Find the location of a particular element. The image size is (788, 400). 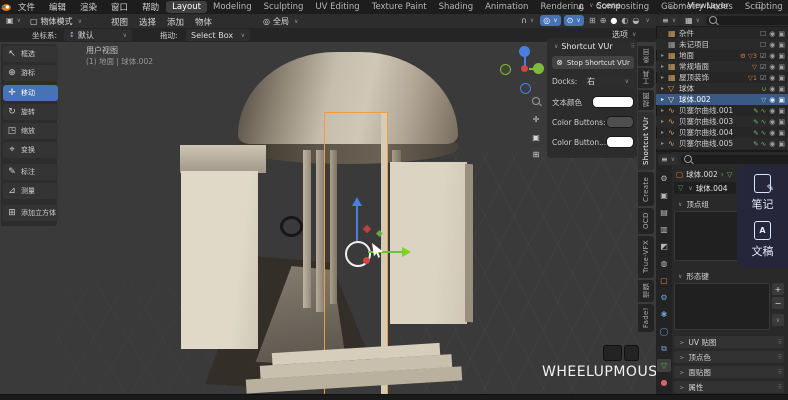

tool-scale: ◳ 缩放 is located at coordinates (30, 131).